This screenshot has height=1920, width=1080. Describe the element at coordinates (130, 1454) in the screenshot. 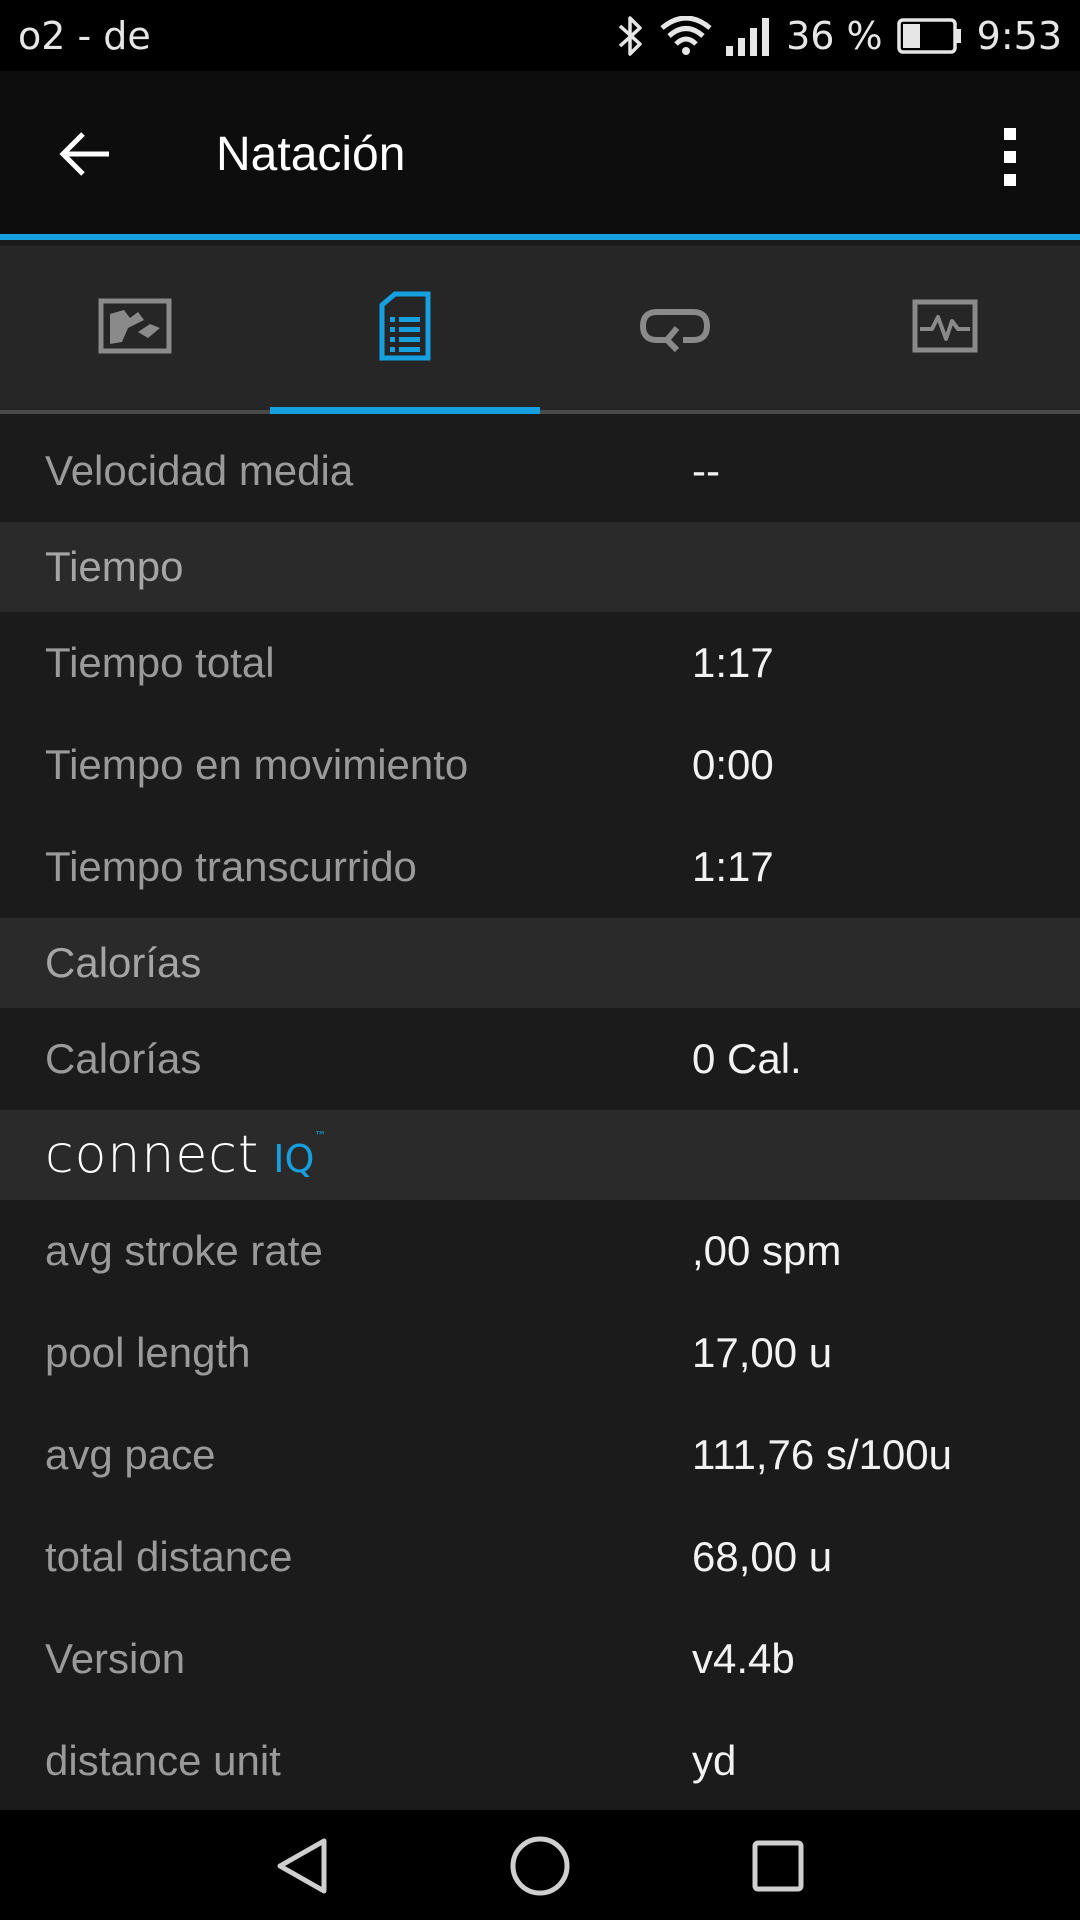

I see `row-label: avg pace` at that location.